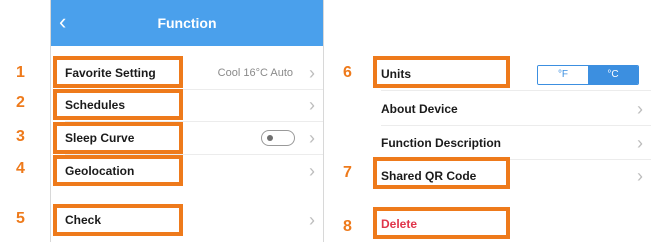 The height and width of the screenshot is (242, 651). What do you see at coordinates (20, 218) in the screenshot?
I see `marker-number: 5` at bounding box center [20, 218].